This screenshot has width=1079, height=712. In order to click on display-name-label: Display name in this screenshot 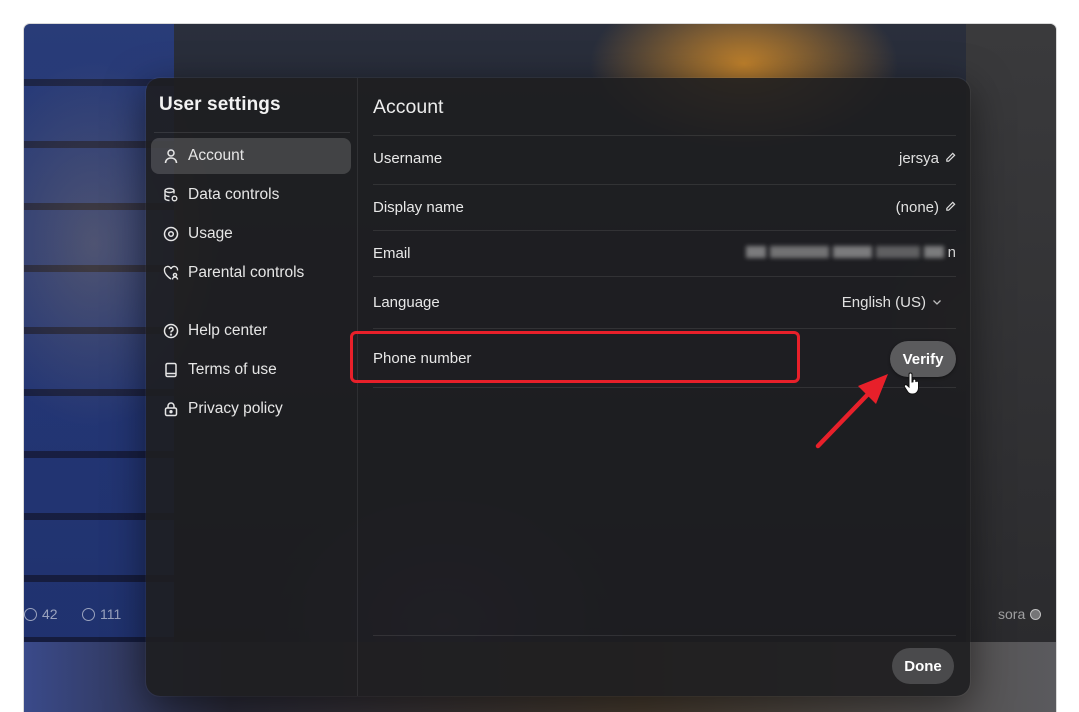, I will do `click(418, 207)`.